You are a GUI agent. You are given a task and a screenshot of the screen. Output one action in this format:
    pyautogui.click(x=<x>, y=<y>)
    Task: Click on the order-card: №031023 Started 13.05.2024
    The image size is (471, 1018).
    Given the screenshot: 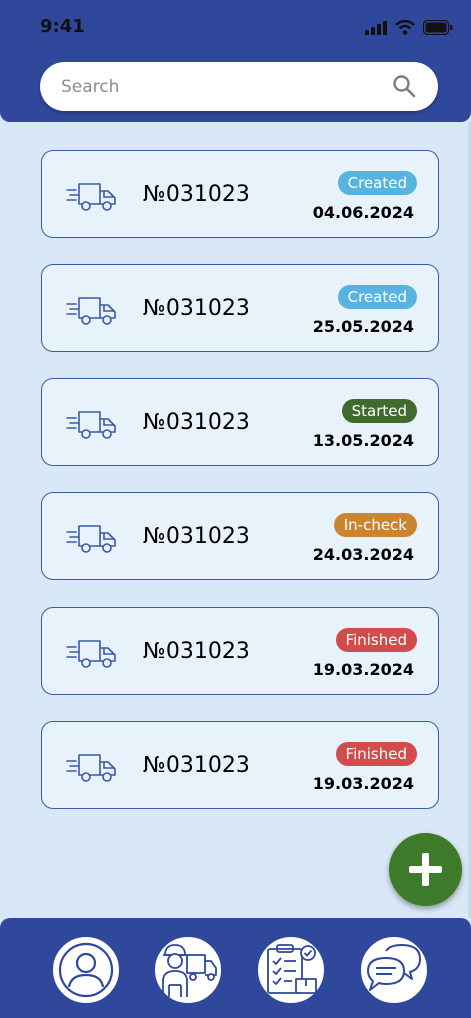 What is the action you would take?
    pyautogui.click(x=240, y=422)
    